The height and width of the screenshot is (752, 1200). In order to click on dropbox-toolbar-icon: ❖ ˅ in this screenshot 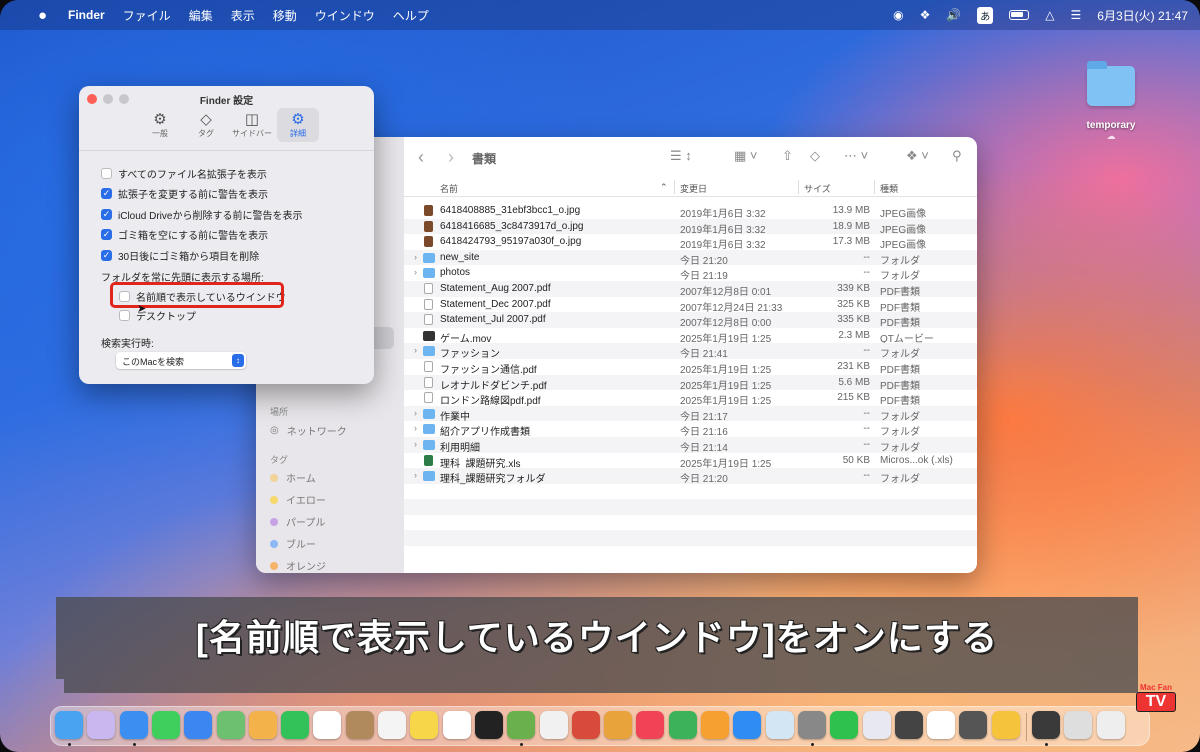, I will do `click(917, 156)`.